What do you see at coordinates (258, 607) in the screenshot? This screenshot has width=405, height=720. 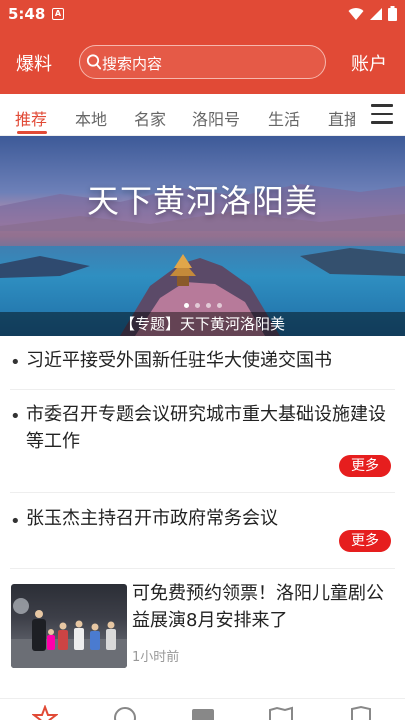 I see `news-card-title: 可免费预约领票！洛阳儿童剧公益展演8月安排来了` at bounding box center [258, 607].